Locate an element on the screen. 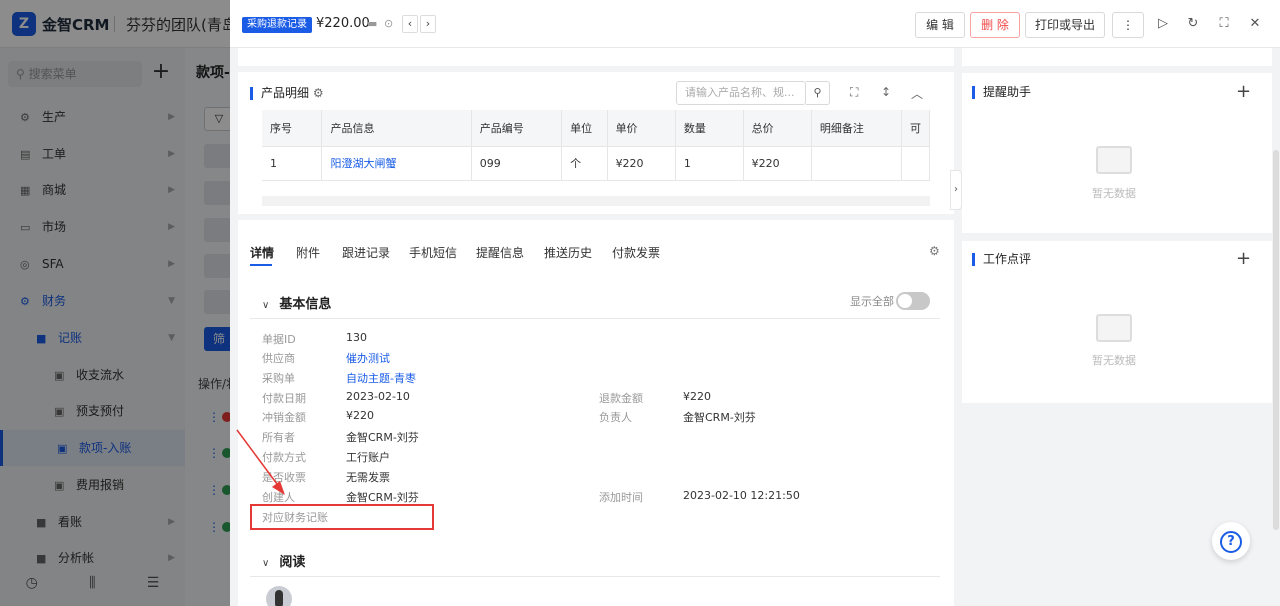 The height and width of the screenshot is (606, 1280). column-header: 明细备注 is located at coordinates (856, 128).